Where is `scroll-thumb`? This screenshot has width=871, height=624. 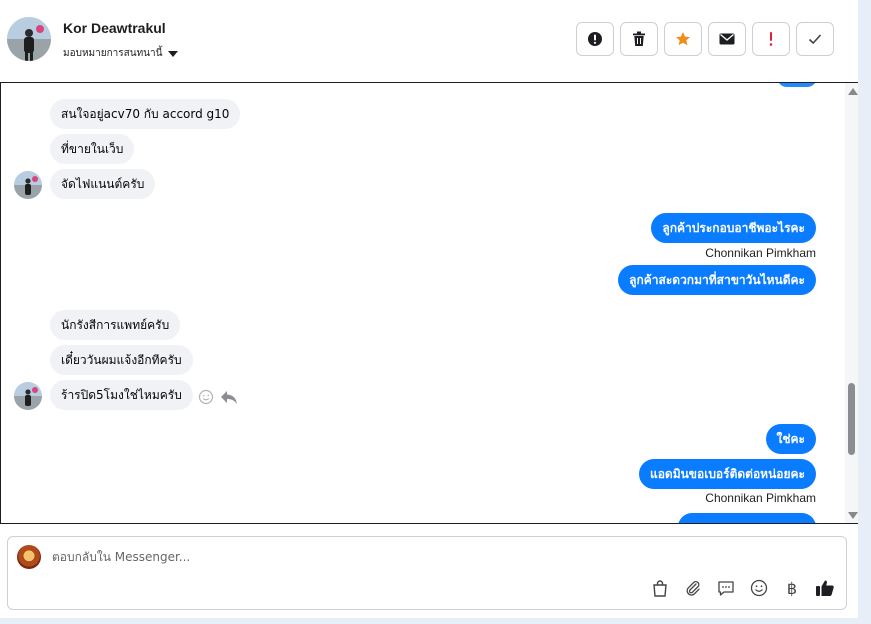 scroll-thumb is located at coordinates (851, 419).